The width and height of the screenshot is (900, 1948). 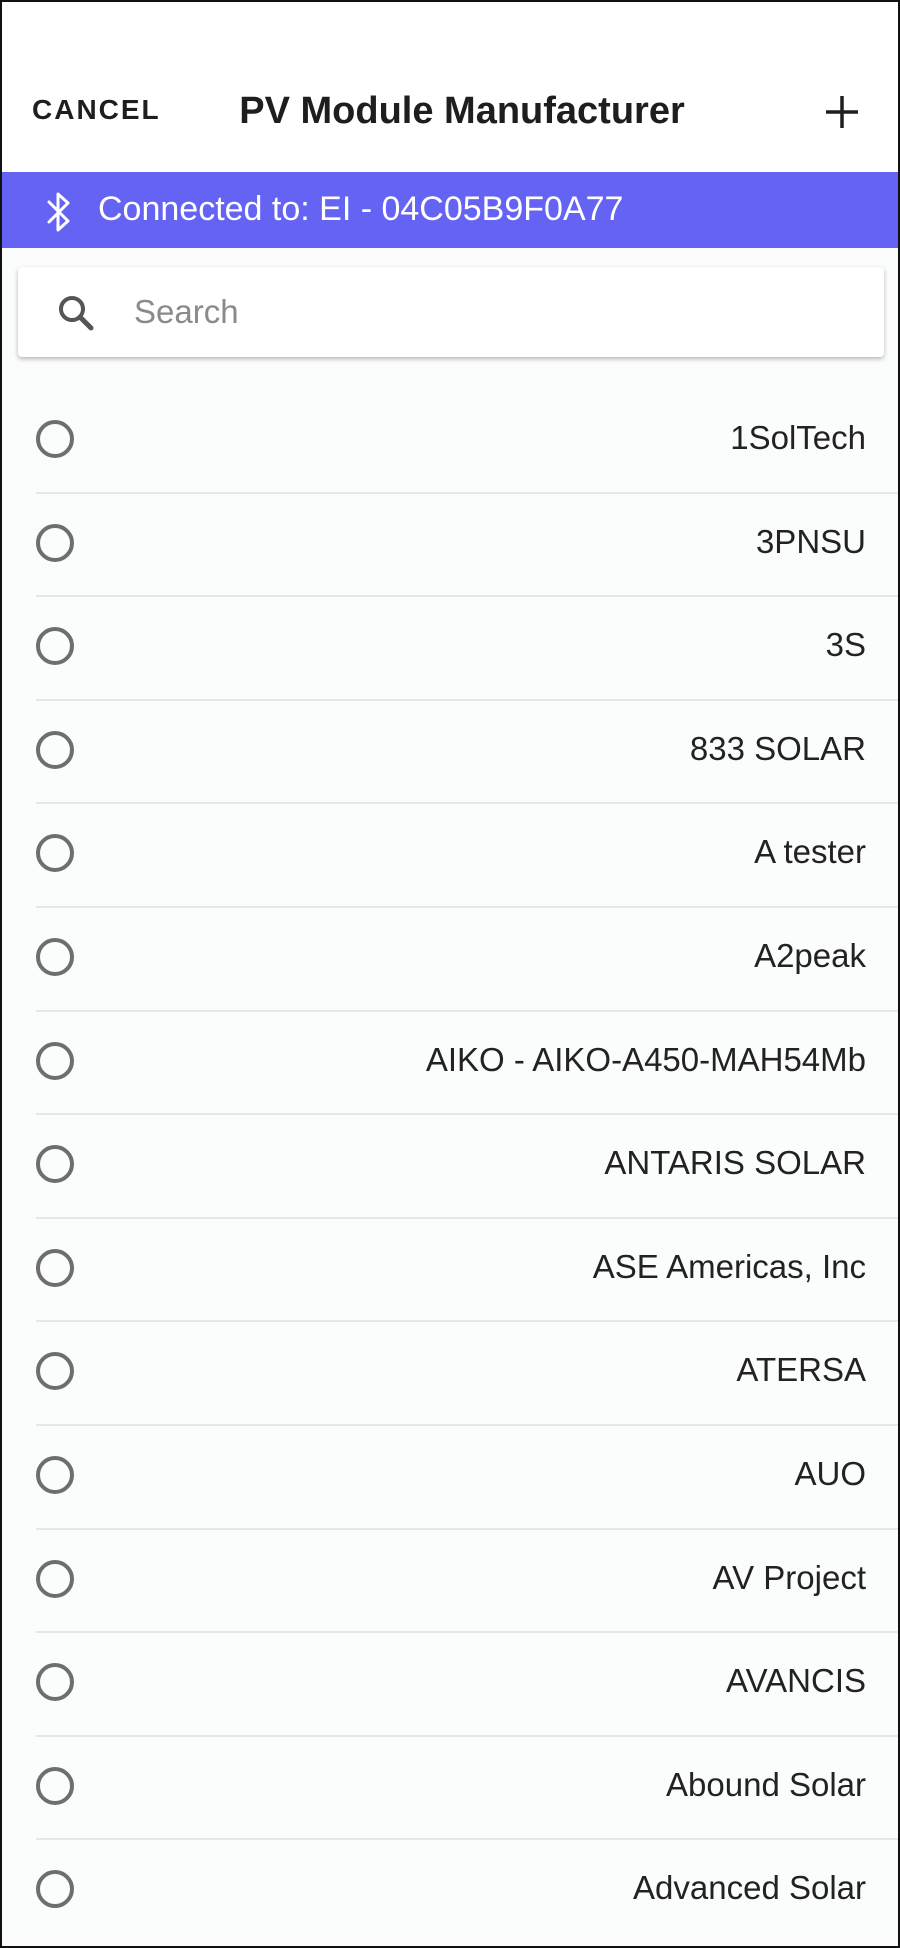 I want to click on connection-status: Connected to: EI - 04C05B9F0A77, so click(x=361, y=209).